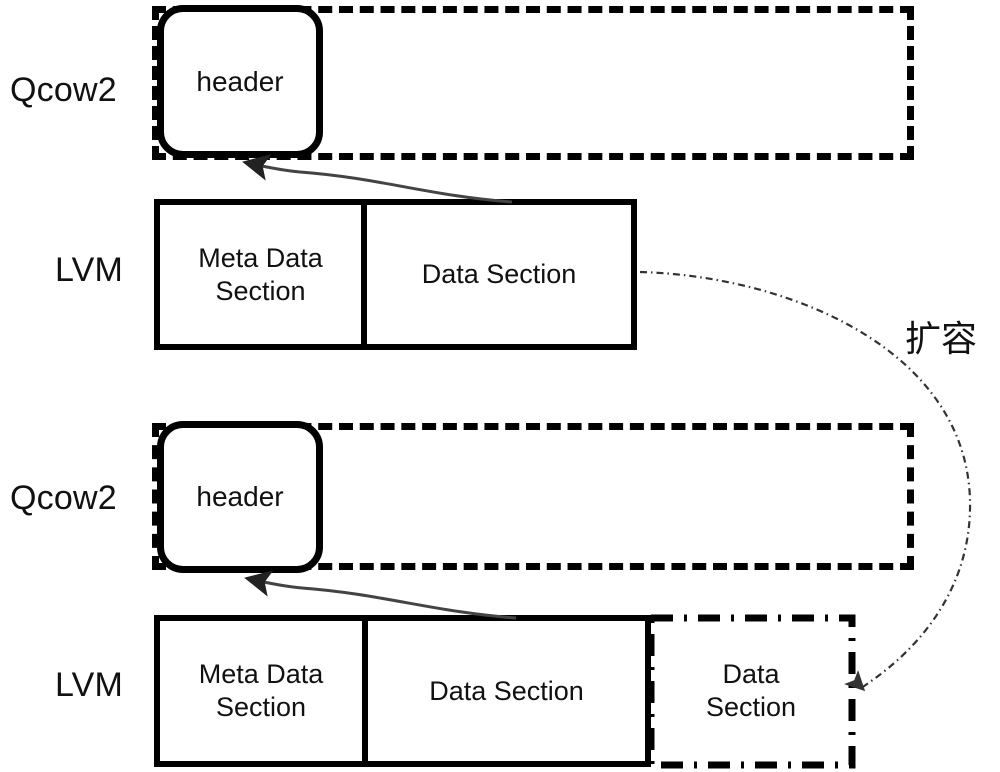 The image size is (1000, 772). I want to click on lvm-container-top: Meta Data Section Data Section, so click(395, 274).